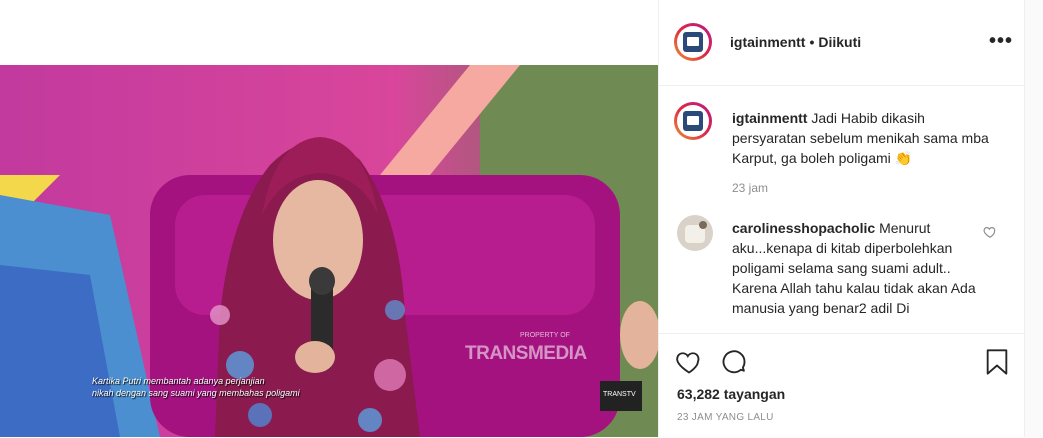 The image size is (1043, 438). Describe the element at coordinates (695, 233) in the screenshot. I see `commenter-avatar` at that location.